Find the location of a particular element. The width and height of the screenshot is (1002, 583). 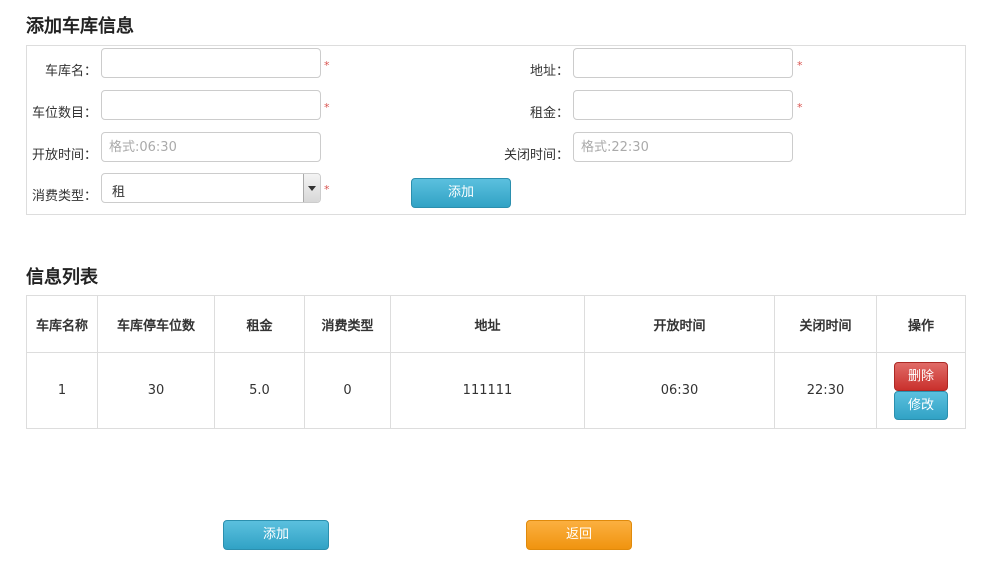

fee-type-selected-value: 租 is located at coordinates (119, 192).